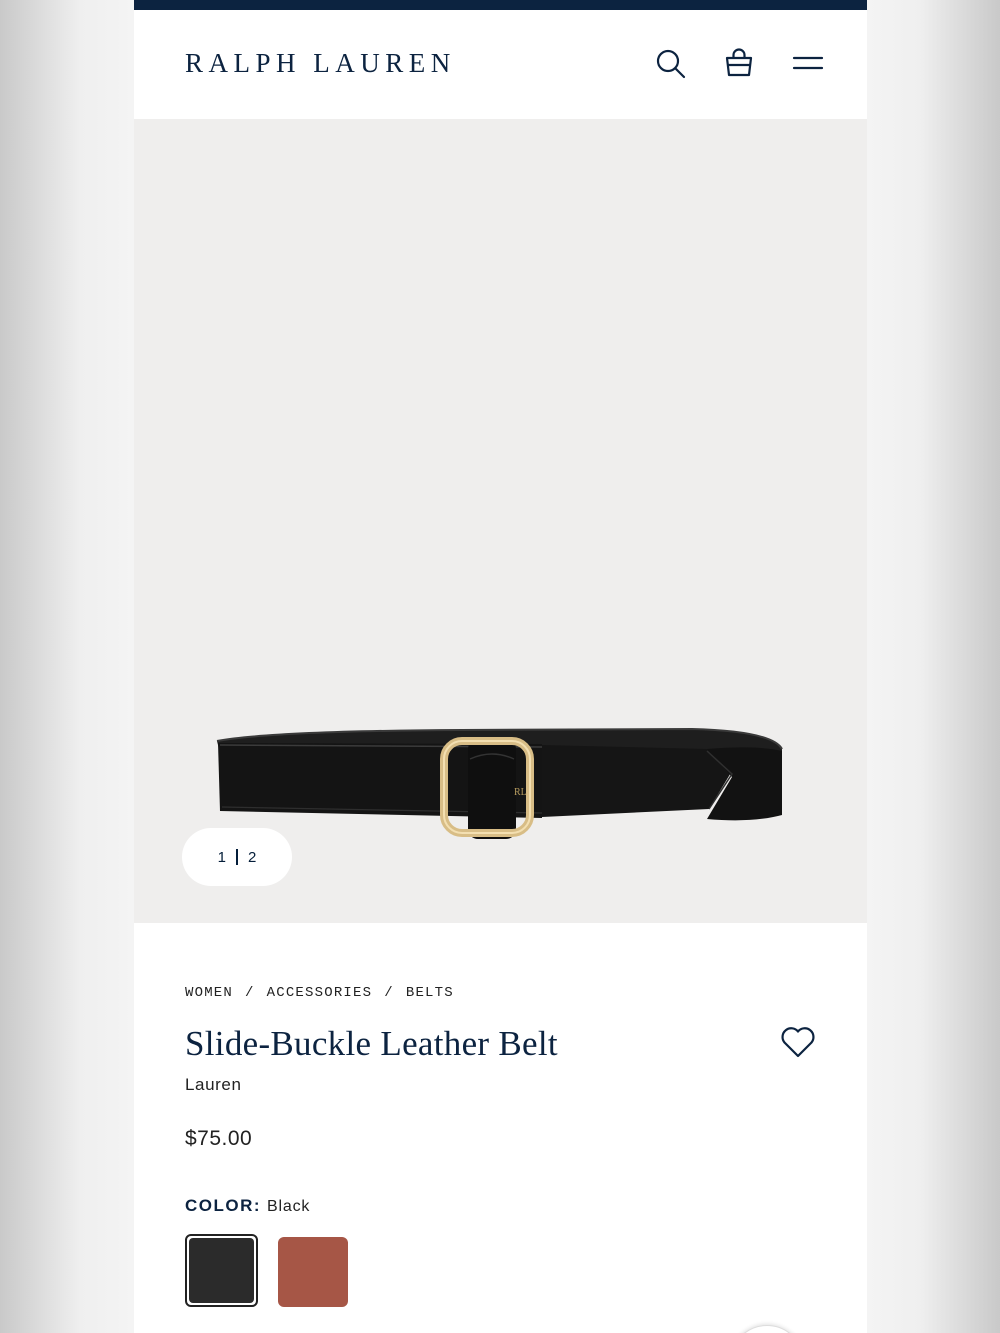 This screenshot has width=1000, height=1333. What do you see at coordinates (313, 1272) in the screenshot?
I see `color-swatch-brown` at bounding box center [313, 1272].